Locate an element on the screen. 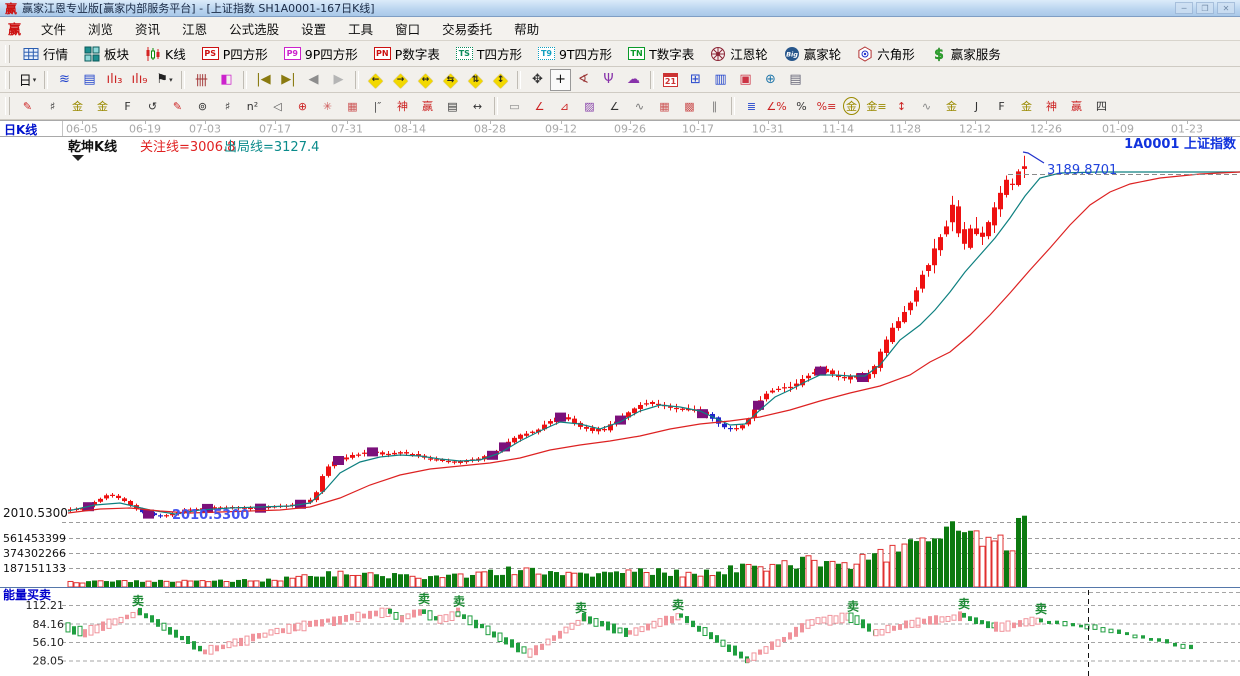 The image size is (1240, 676). shrink-h-button: ◆ ⇆ is located at coordinates (450, 80).